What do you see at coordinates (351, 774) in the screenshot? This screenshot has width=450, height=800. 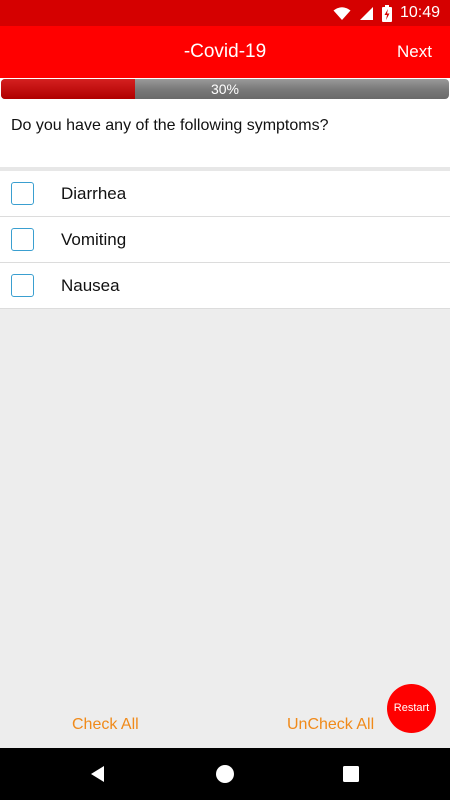 I see `recents-icon` at bounding box center [351, 774].